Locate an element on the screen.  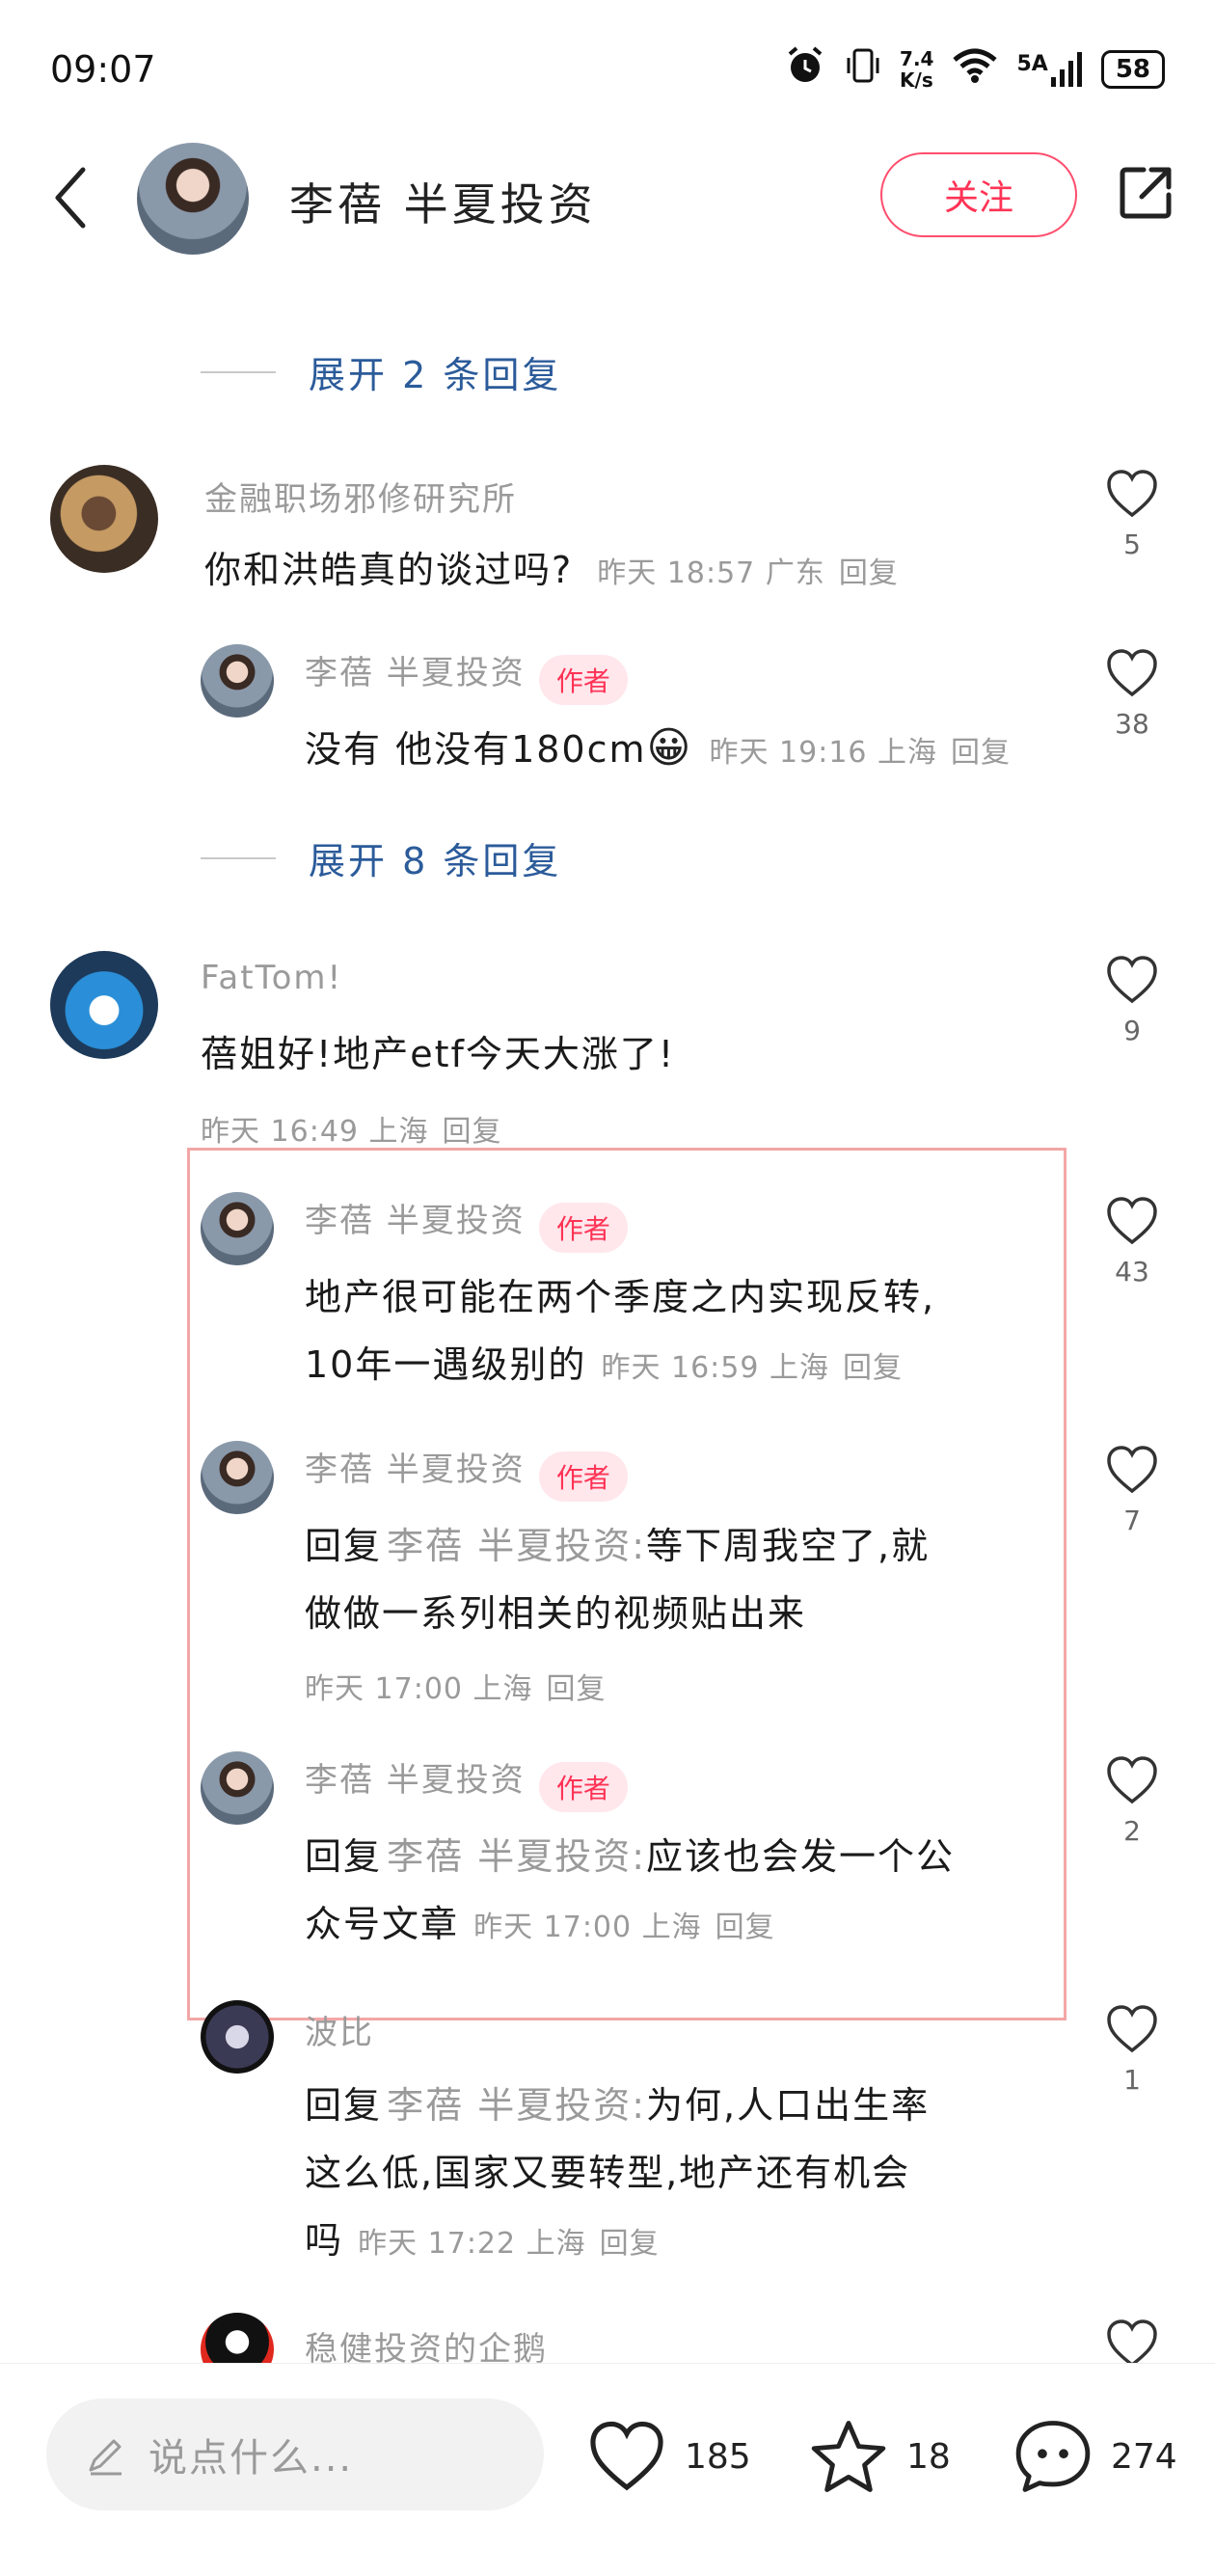
comment-meta: 昨天 17:22 上海 回复 is located at coordinates (509, 2244).